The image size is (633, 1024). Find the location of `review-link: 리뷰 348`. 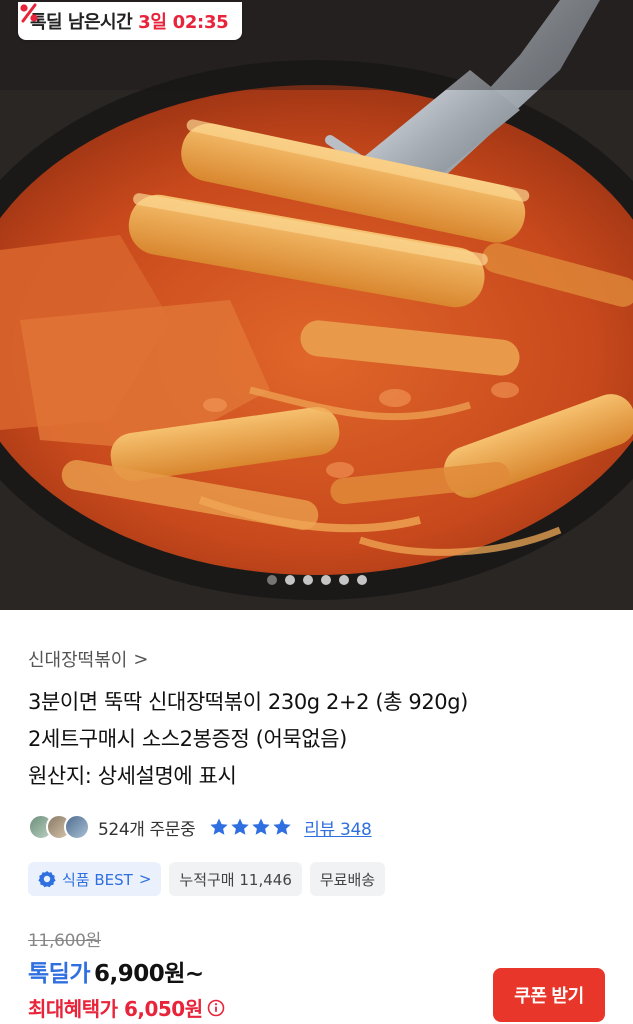

review-link: 리뷰 348 is located at coordinates (338, 827).